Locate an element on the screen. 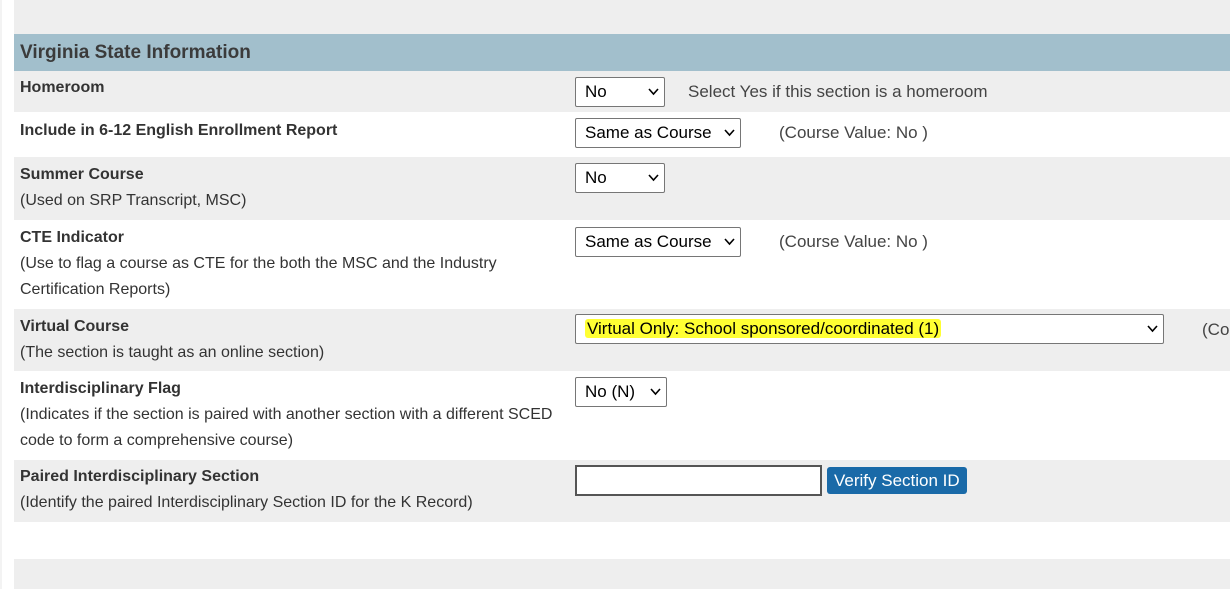 The width and height of the screenshot is (1230, 589). bottom-spacer is located at coordinates (622, 574).